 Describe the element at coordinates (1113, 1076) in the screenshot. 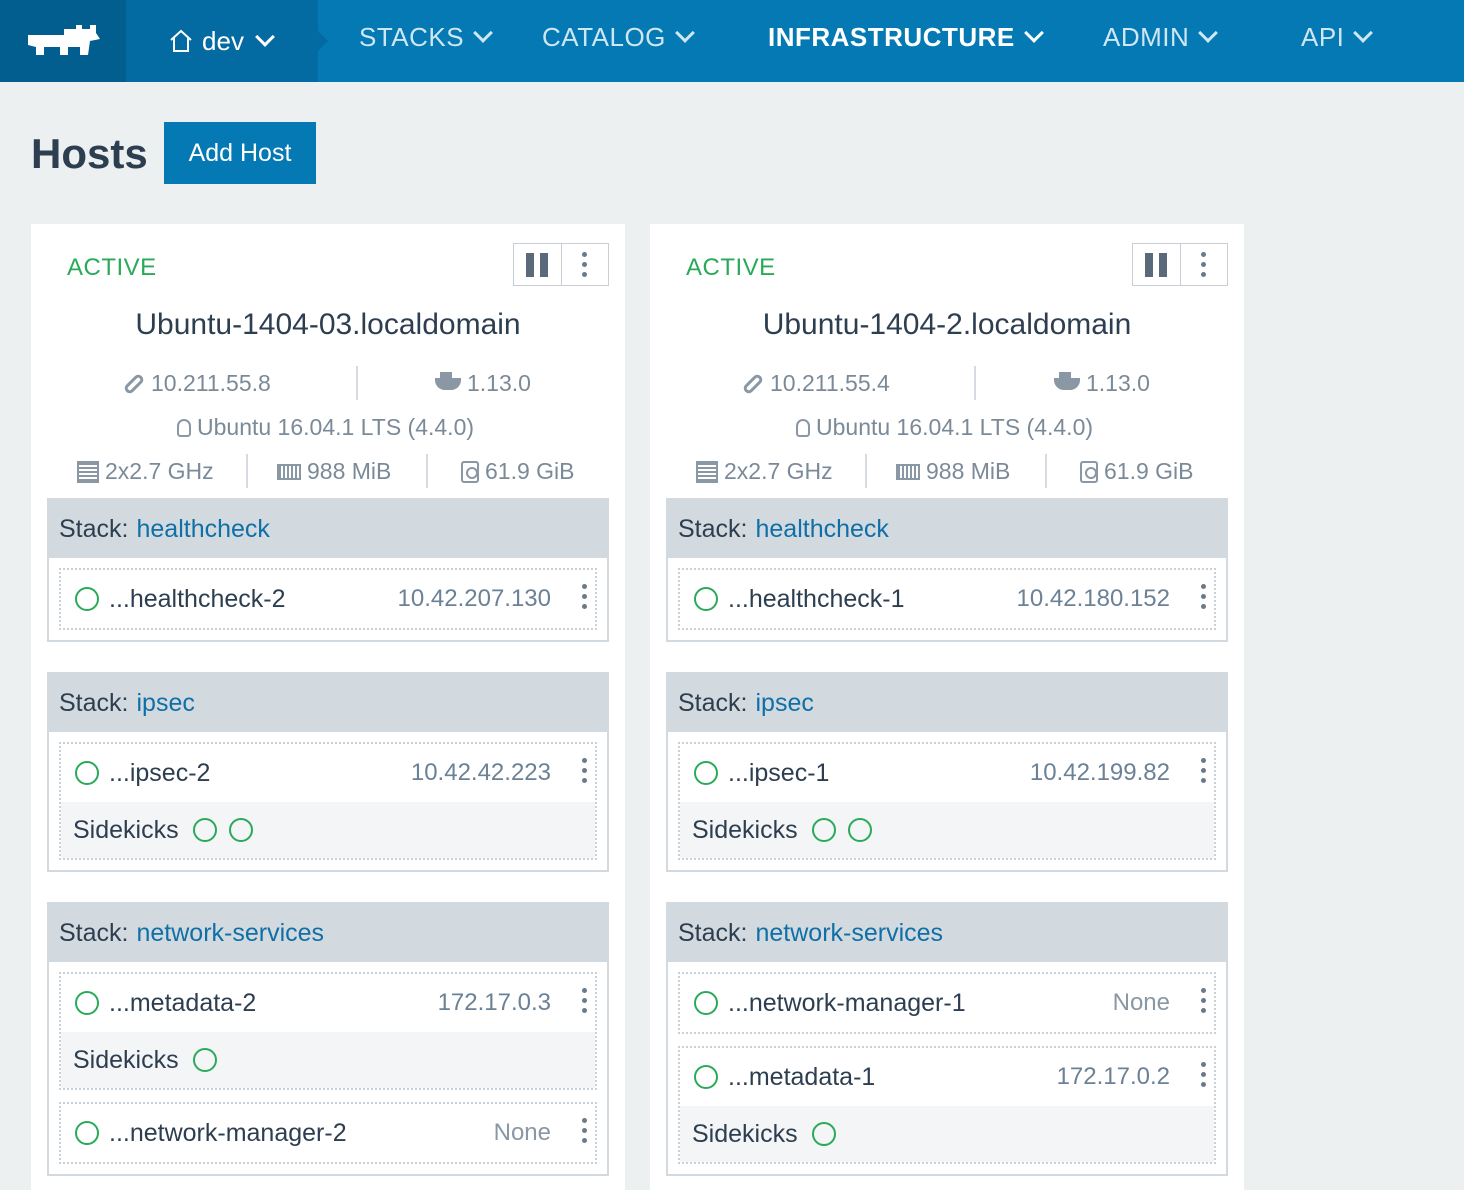

I see `container-ip: 172.17.0.2` at that location.